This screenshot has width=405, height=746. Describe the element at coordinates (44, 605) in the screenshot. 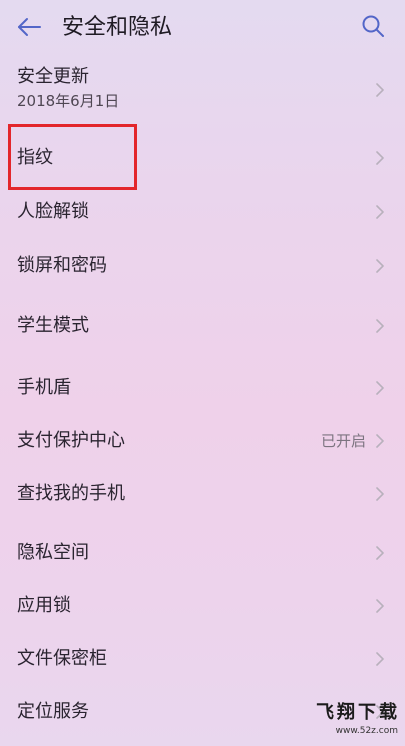

I see `item-label: 应用锁` at that location.